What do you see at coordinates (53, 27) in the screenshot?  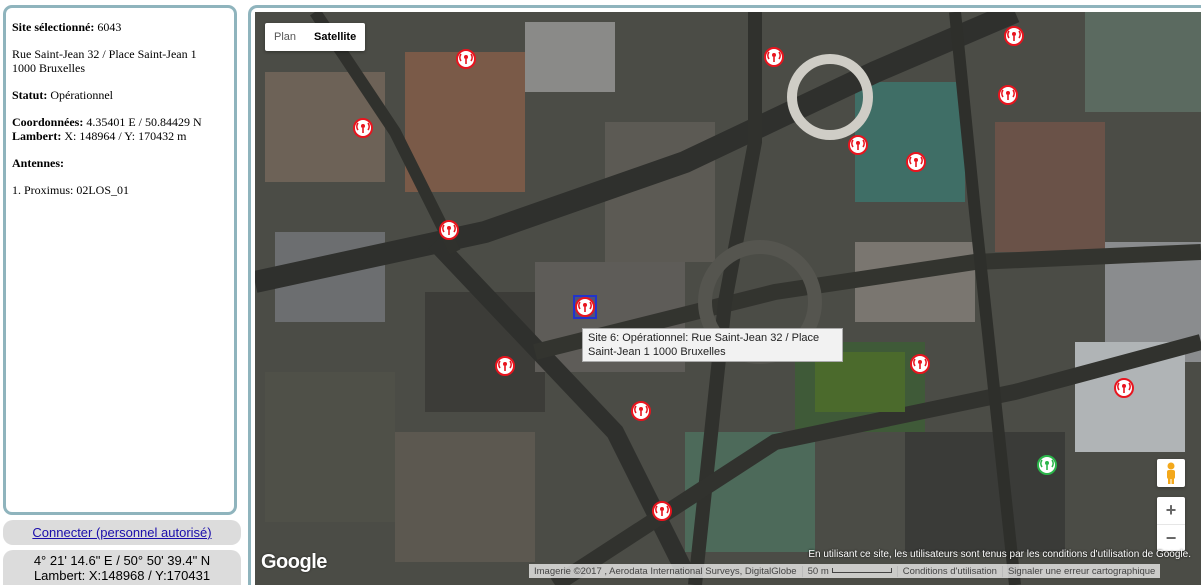 I see `site-label: Site sélectionné:` at bounding box center [53, 27].